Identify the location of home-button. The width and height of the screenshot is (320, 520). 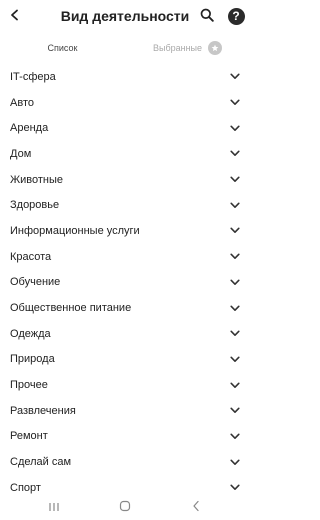
(125, 508).